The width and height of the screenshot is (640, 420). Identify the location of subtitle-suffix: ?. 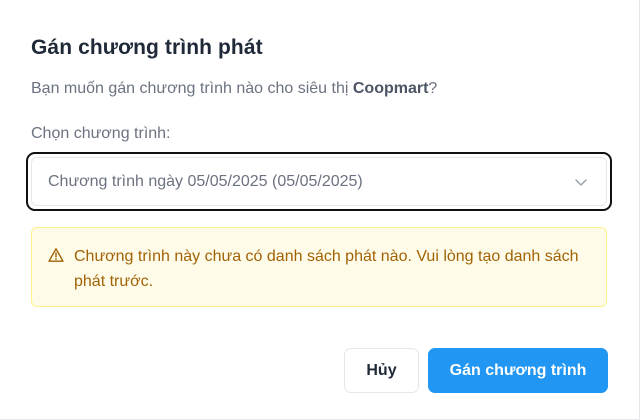
(433, 88).